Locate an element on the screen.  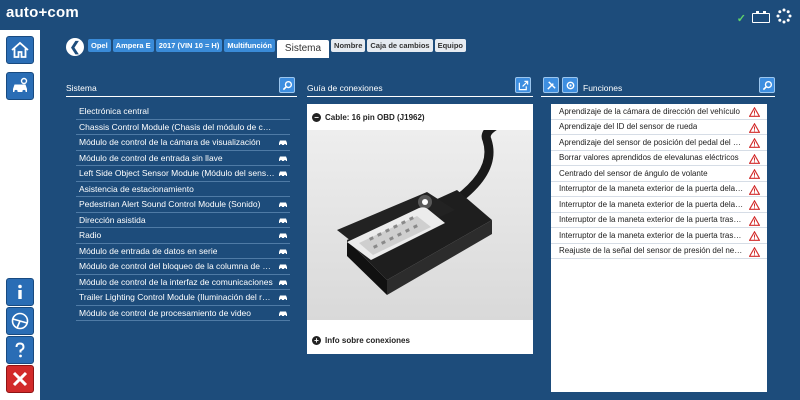
breadcrumb-year: 2017 (VIN 10 = H) is located at coordinates (189, 45).